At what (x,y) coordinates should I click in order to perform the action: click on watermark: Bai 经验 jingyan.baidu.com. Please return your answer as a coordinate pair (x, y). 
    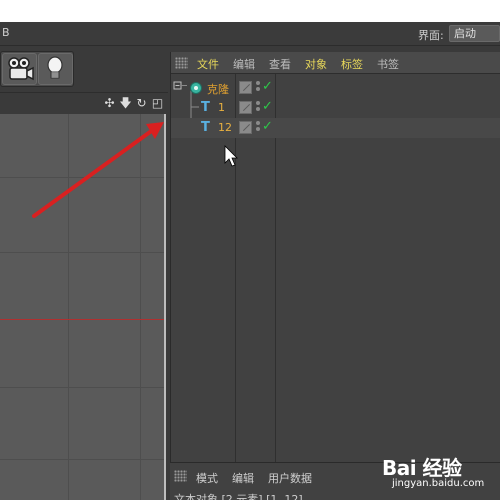
    Looking at the image, I should click on (441, 476).